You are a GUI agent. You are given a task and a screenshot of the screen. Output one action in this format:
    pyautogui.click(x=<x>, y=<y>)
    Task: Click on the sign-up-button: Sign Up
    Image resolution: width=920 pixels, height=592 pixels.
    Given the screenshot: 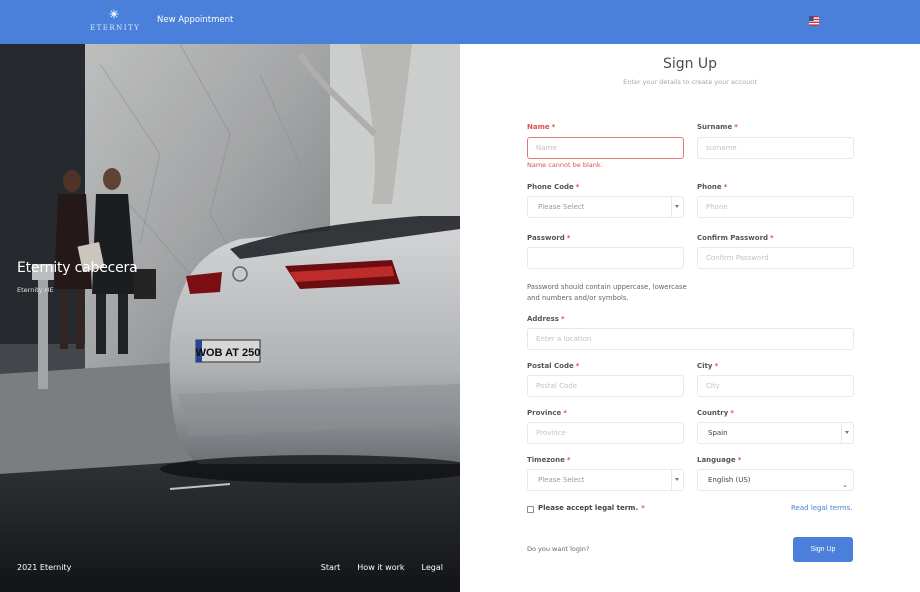 What is the action you would take?
    pyautogui.click(x=823, y=549)
    